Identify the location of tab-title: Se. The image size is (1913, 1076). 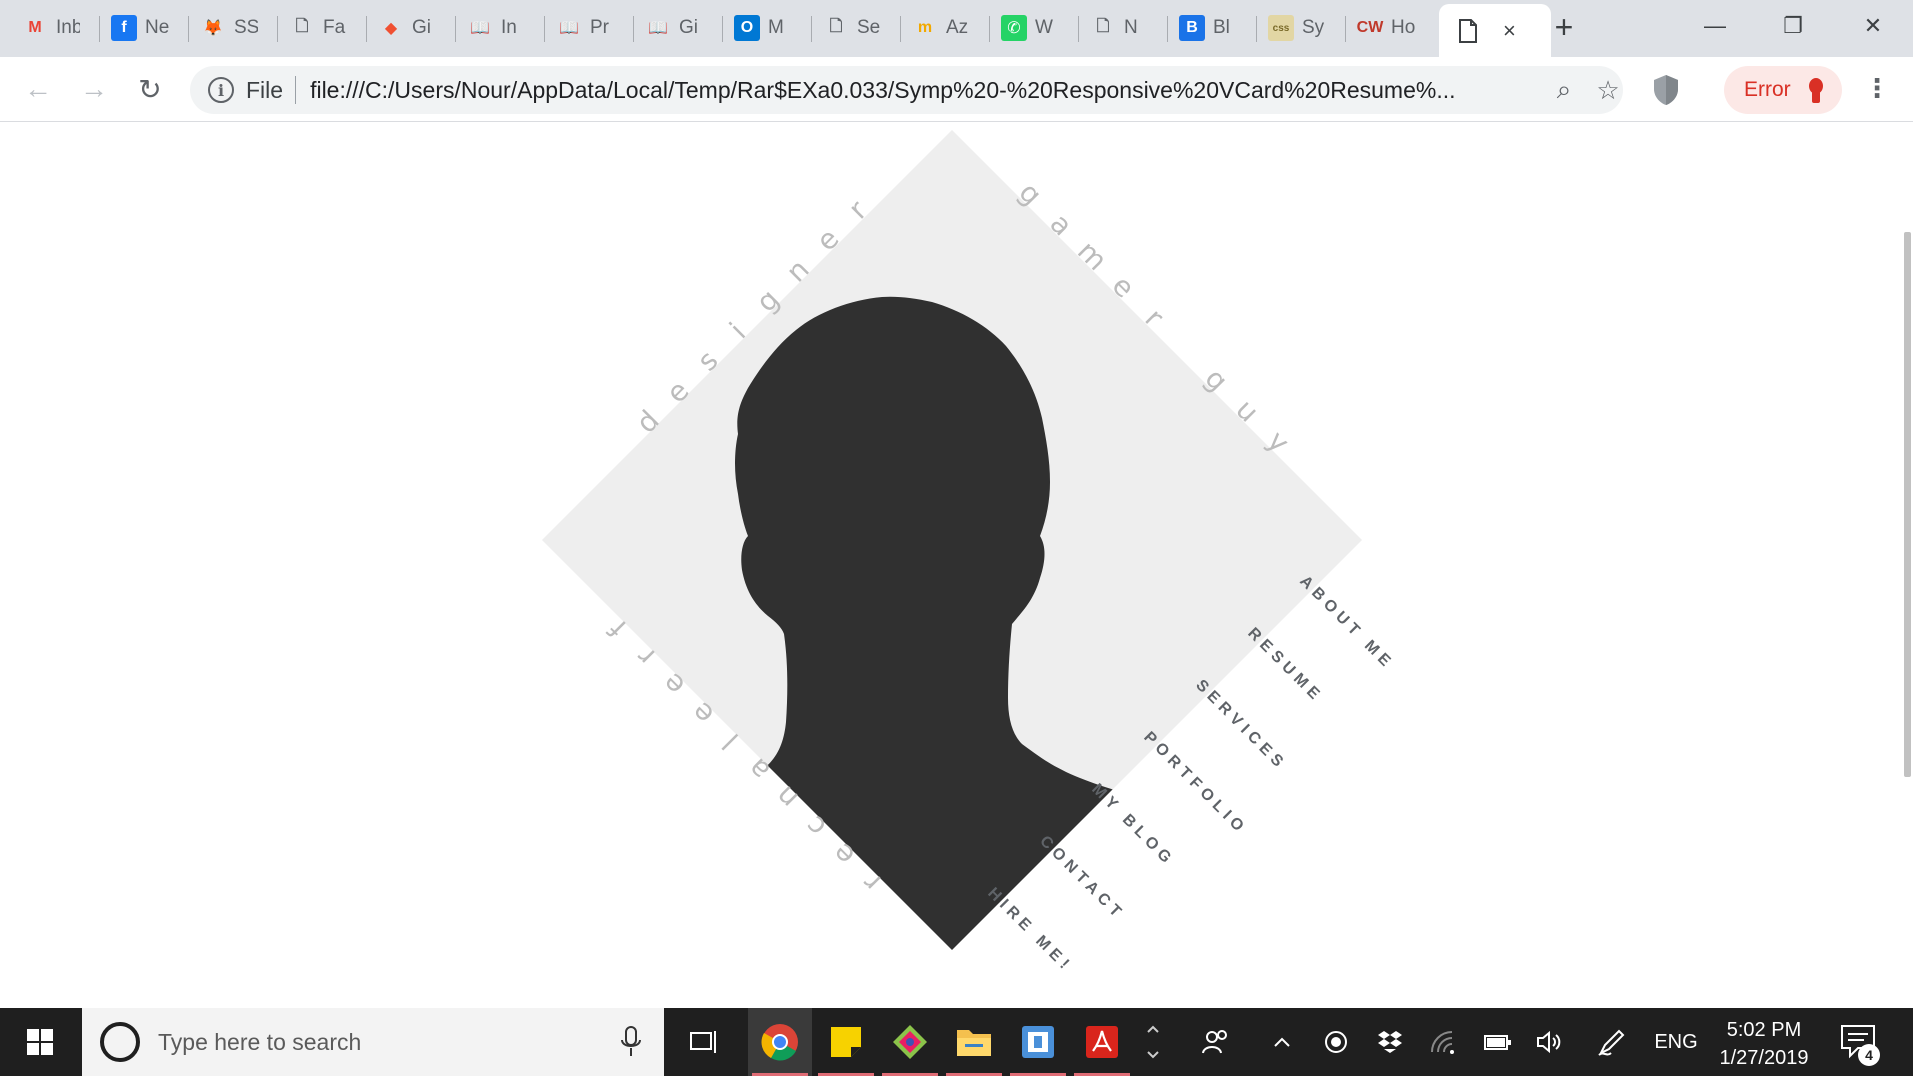
(869, 27).